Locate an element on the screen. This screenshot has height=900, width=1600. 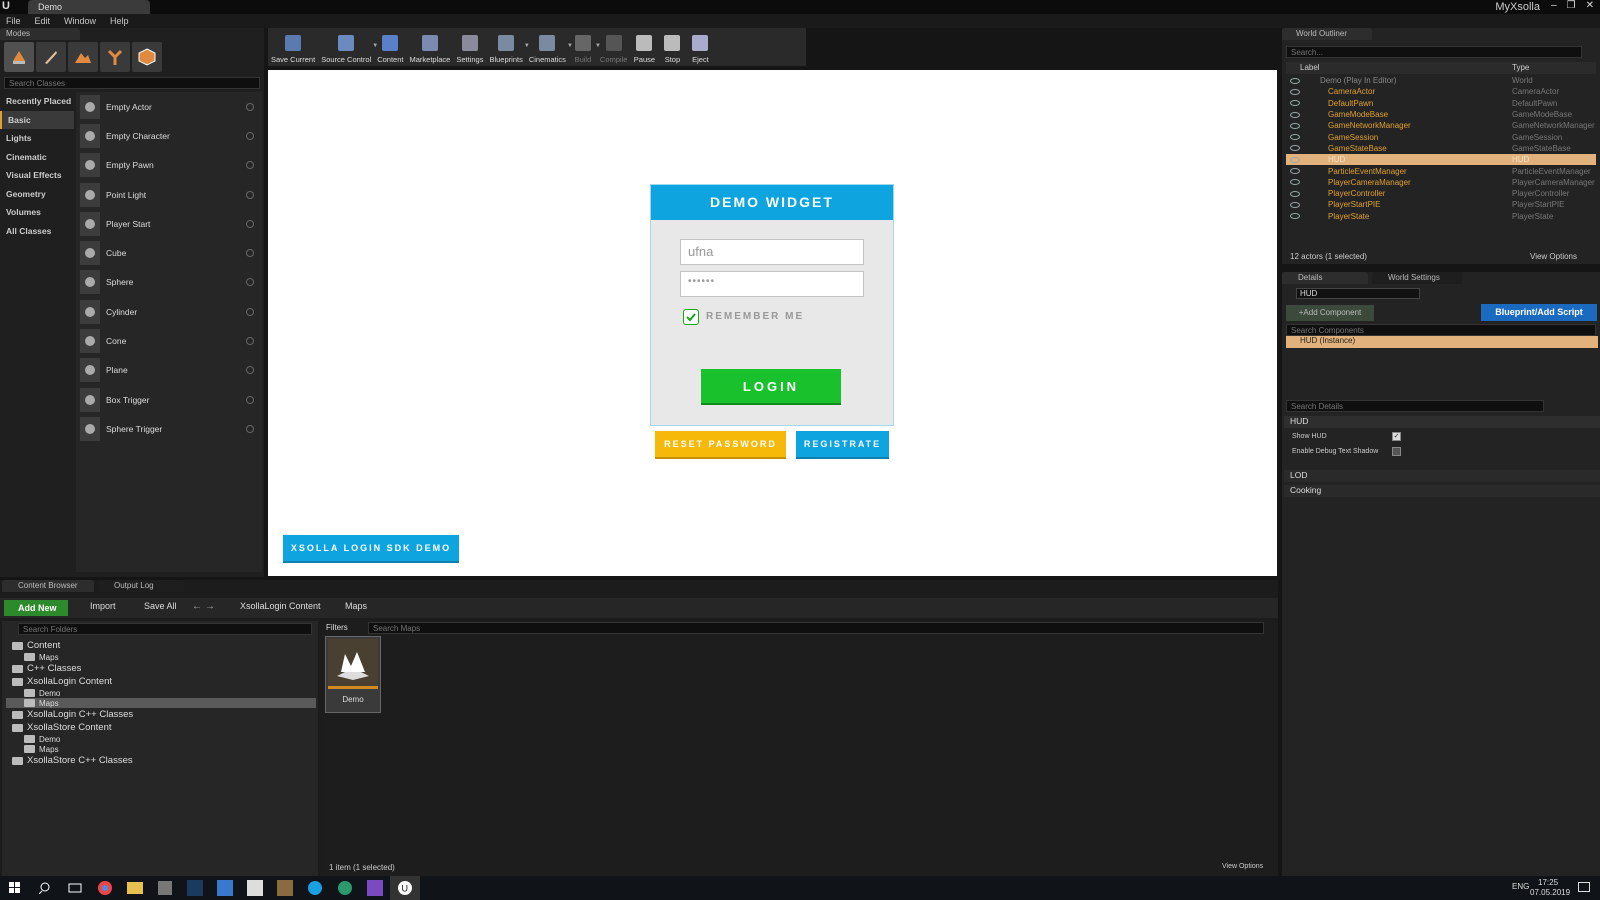
section-lod: LOD is located at coordinates (1442, 476).